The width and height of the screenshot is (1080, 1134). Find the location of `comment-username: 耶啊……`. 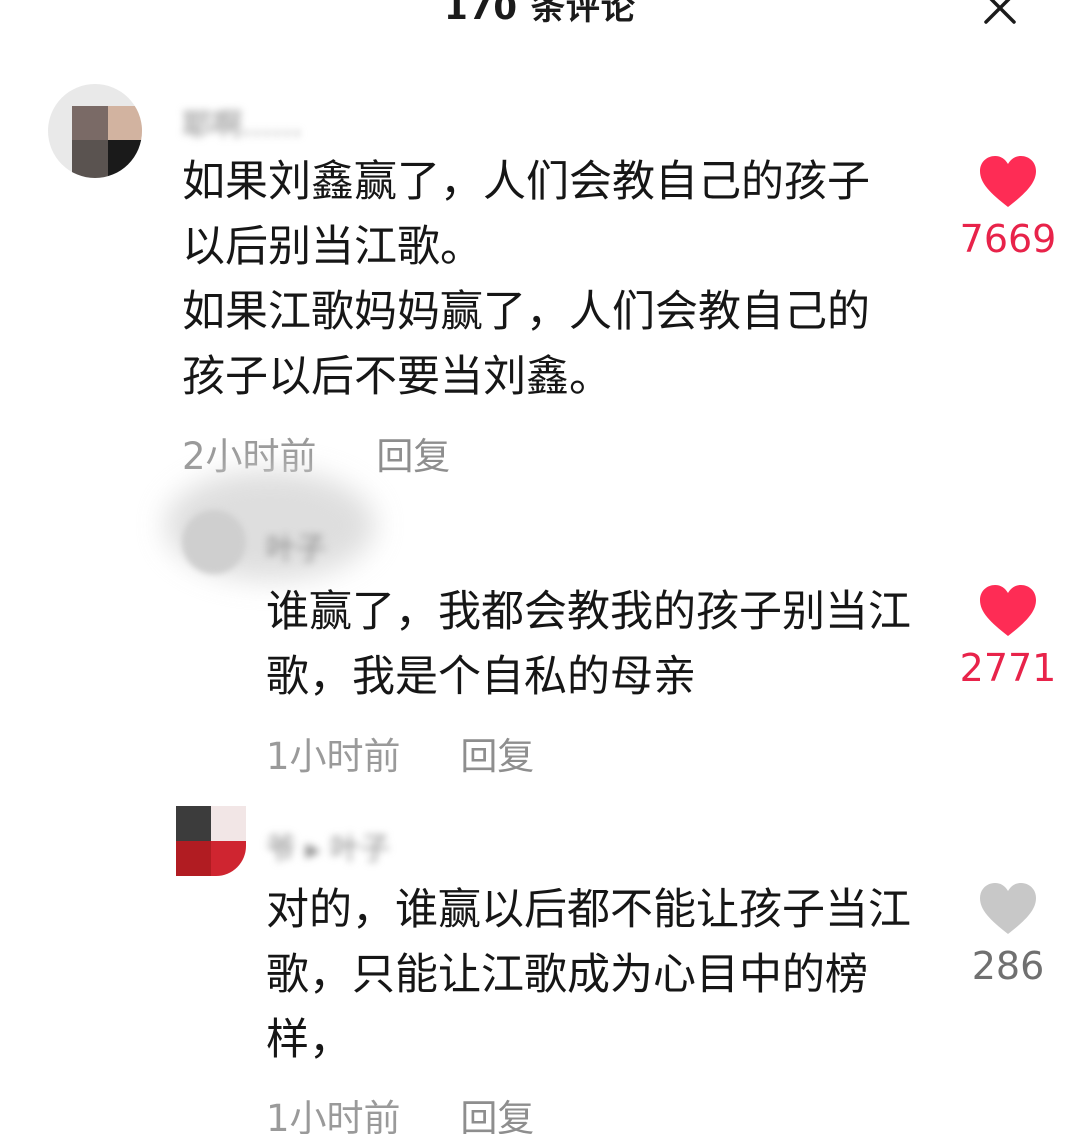

comment-username: 耶啊…… is located at coordinates (242, 122).